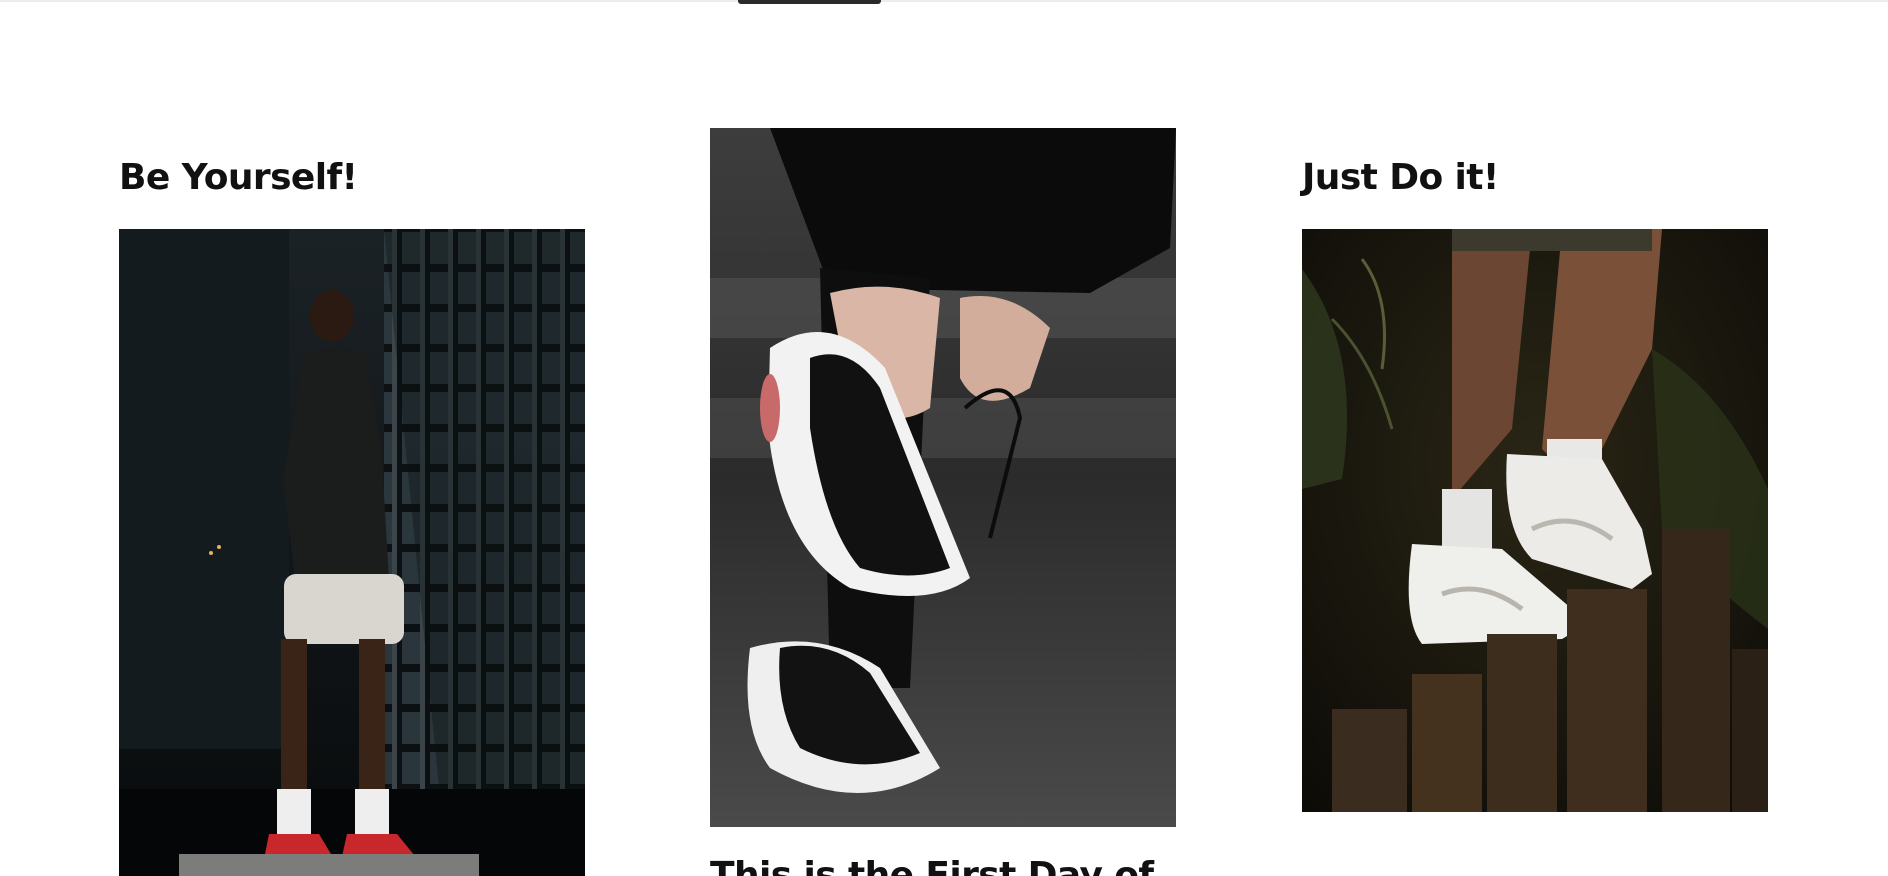 The image size is (1888, 876). I want to click on header-tab-indicator, so click(809, 2).